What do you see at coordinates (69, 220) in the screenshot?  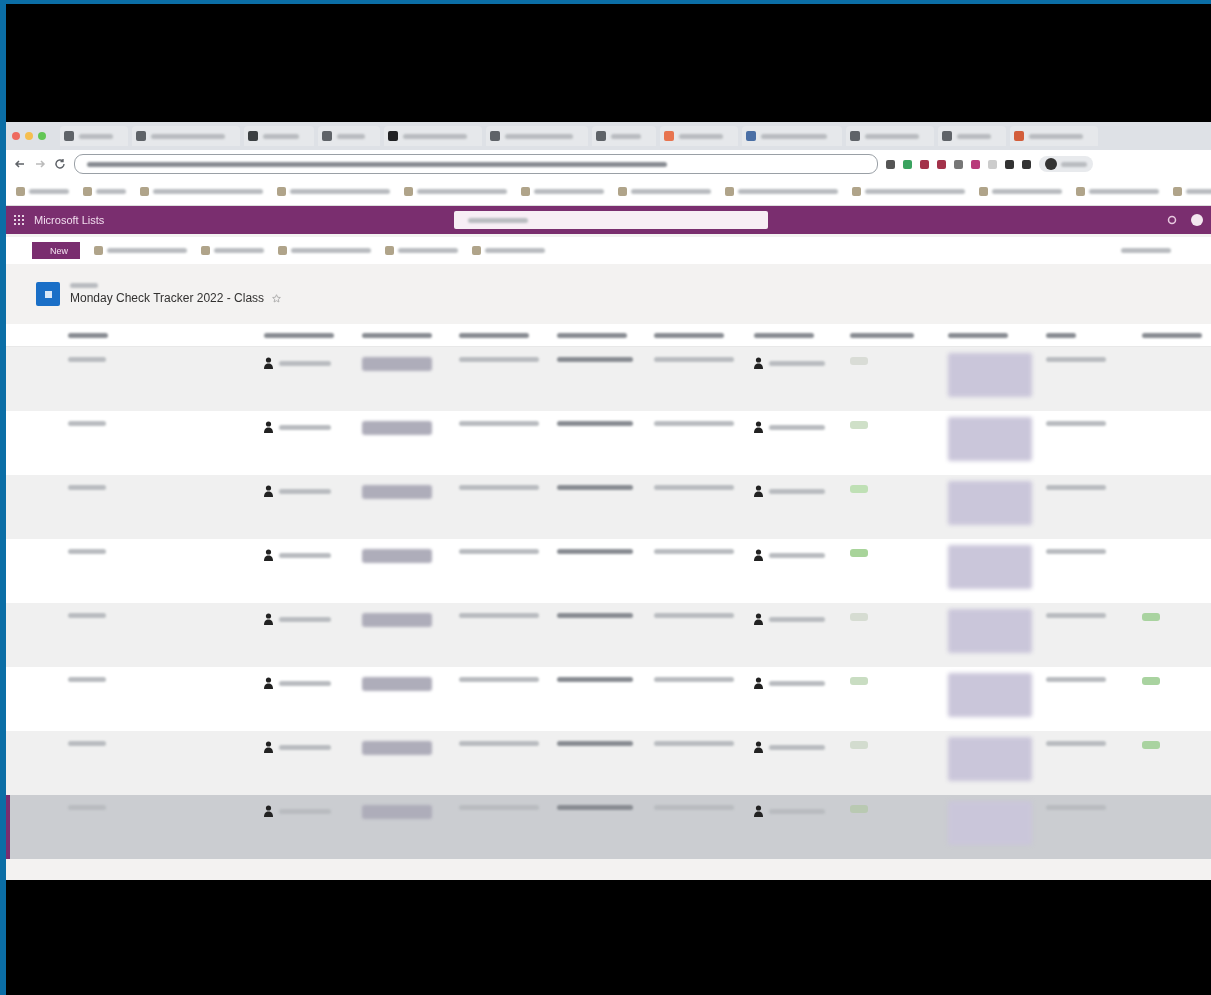 I see `app-title: Microsoft Lists` at bounding box center [69, 220].